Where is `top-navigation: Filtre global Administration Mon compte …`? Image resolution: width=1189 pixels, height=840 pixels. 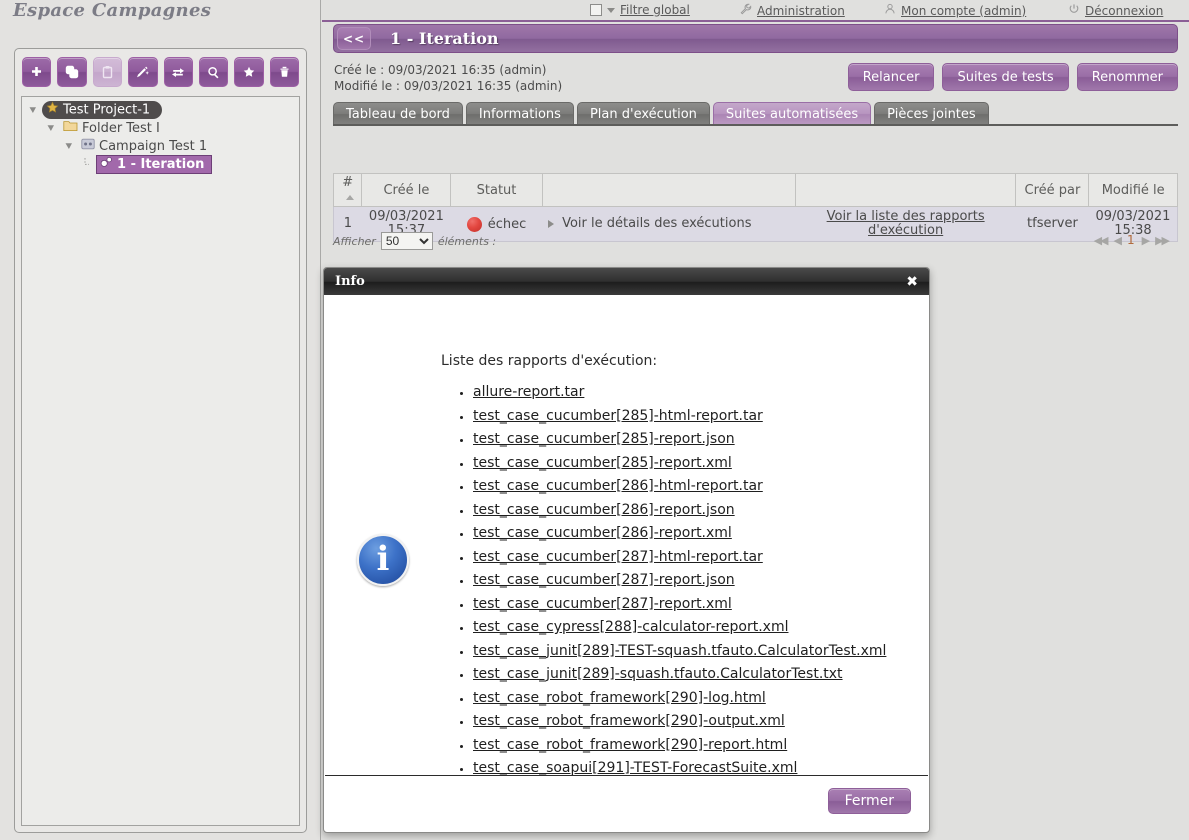
top-navigation: Filtre global Administration Mon compte … is located at coordinates (755, 10).